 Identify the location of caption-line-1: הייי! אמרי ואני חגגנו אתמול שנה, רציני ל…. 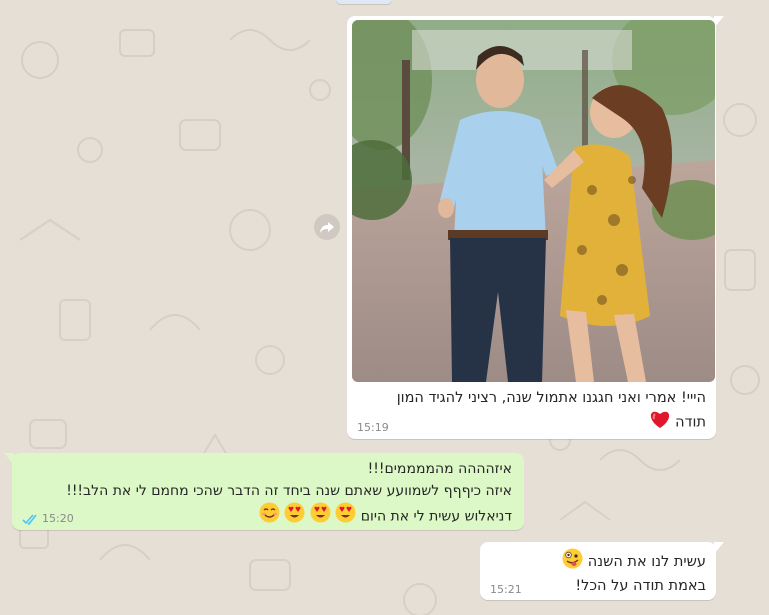
(551, 398).